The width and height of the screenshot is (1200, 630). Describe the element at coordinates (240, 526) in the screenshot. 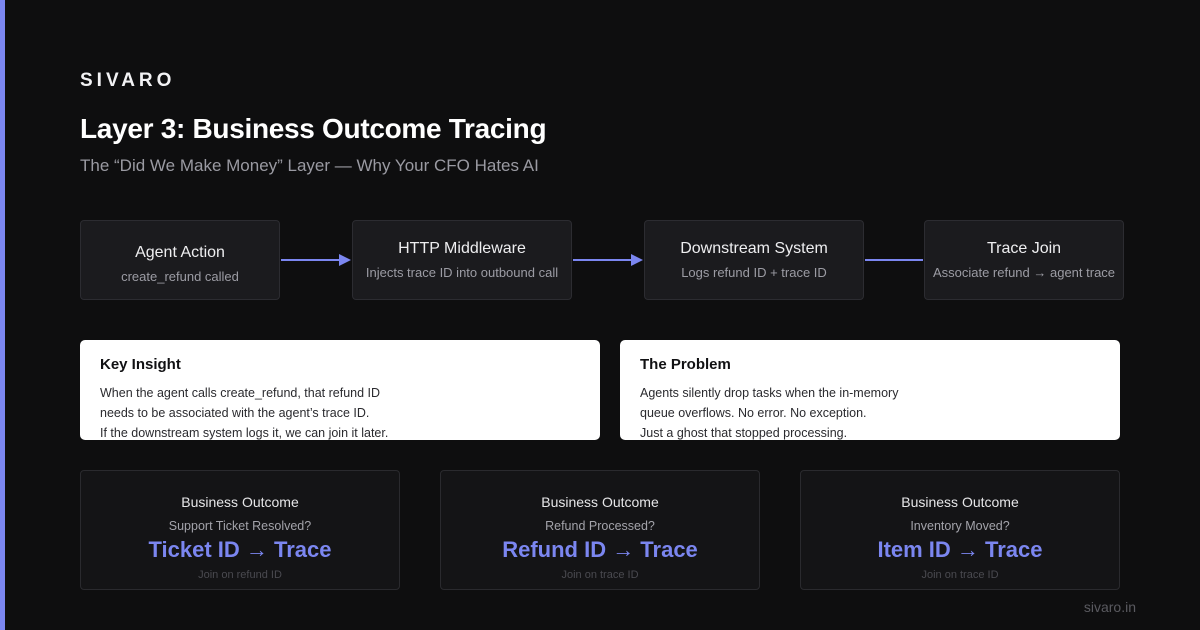

I see `outcome-question: Support Ticket Resolved?` at that location.